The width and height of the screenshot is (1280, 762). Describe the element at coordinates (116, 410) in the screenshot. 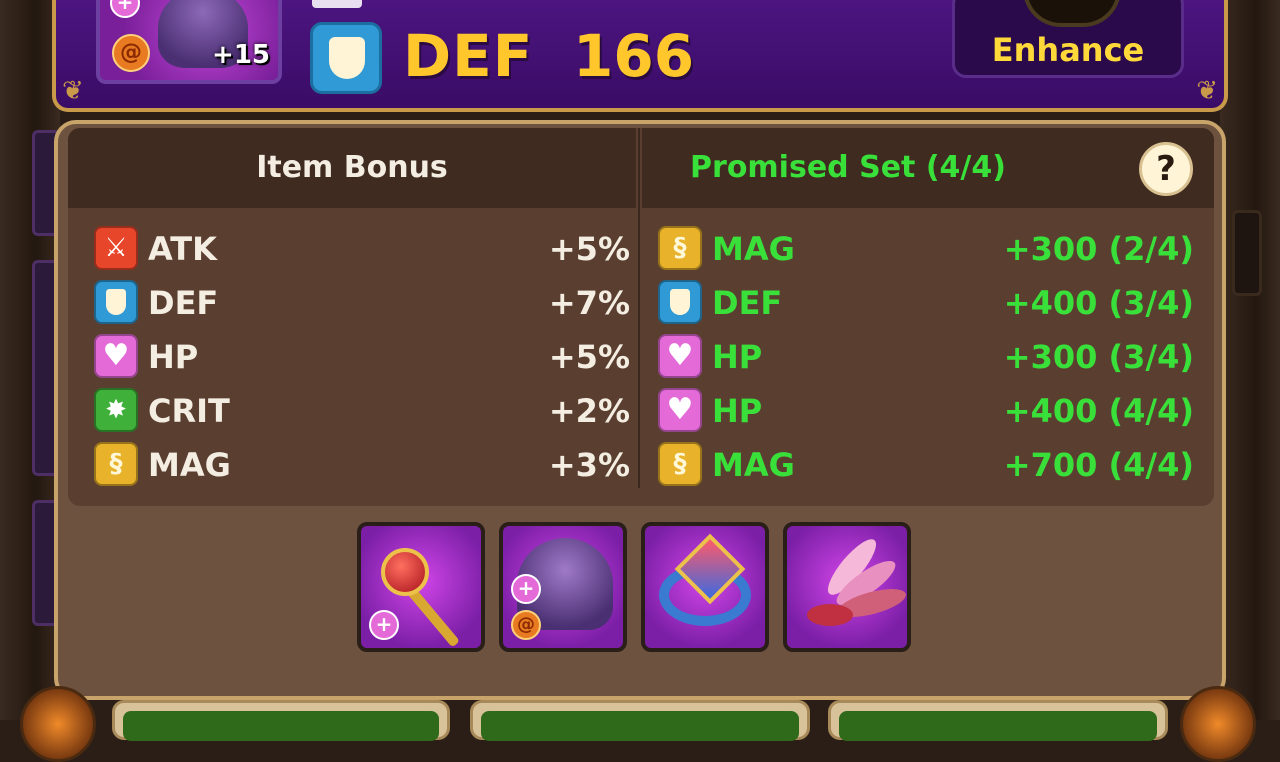

I see `crit-icon` at that location.